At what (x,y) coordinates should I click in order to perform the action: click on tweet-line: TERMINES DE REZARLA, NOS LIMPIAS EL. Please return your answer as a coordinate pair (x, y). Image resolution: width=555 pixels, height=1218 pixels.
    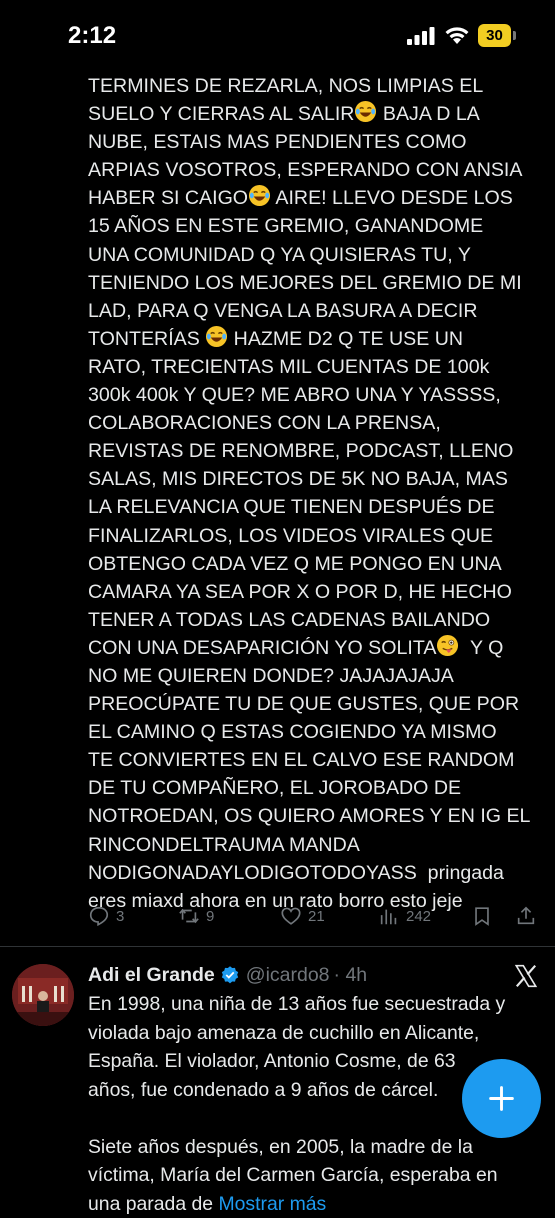
    Looking at the image, I should click on (286, 86).